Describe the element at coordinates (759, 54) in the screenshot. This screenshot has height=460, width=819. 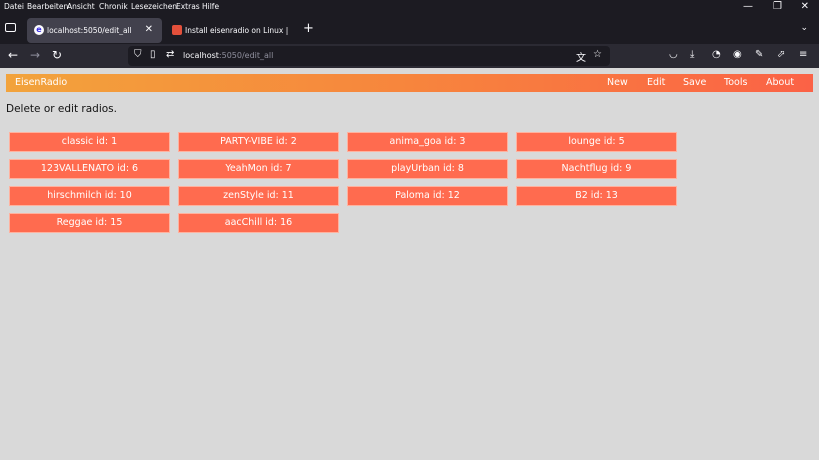
I see `addon-icon: ✎` at that location.